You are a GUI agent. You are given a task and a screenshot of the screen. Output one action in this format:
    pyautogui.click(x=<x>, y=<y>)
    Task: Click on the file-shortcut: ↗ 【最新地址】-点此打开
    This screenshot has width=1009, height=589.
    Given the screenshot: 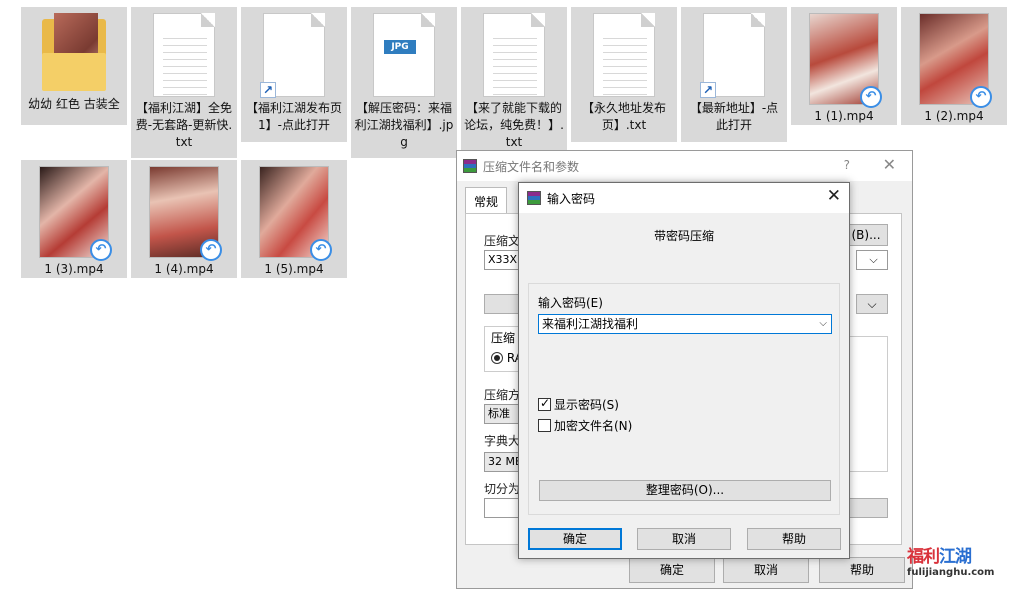 What is the action you would take?
    pyautogui.click(x=734, y=74)
    